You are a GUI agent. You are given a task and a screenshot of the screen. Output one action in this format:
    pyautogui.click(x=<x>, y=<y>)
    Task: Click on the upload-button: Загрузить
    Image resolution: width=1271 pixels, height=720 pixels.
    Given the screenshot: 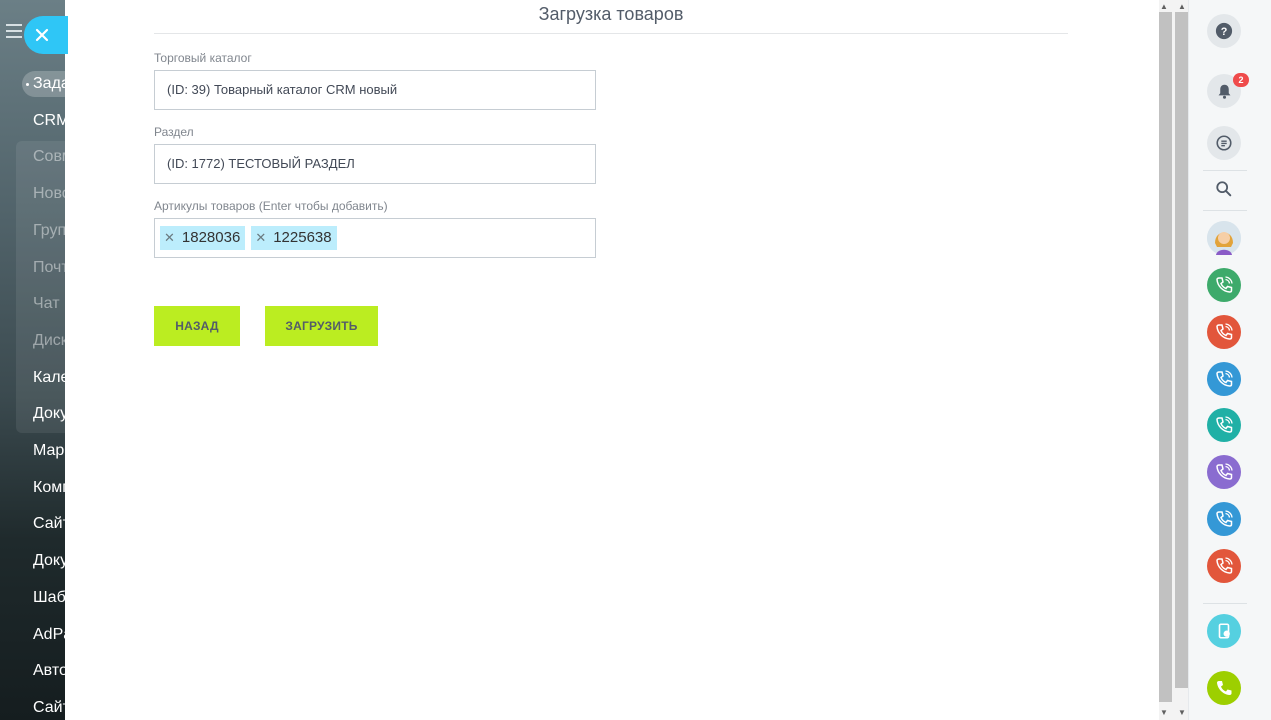 What is the action you would take?
    pyautogui.click(x=321, y=326)
    